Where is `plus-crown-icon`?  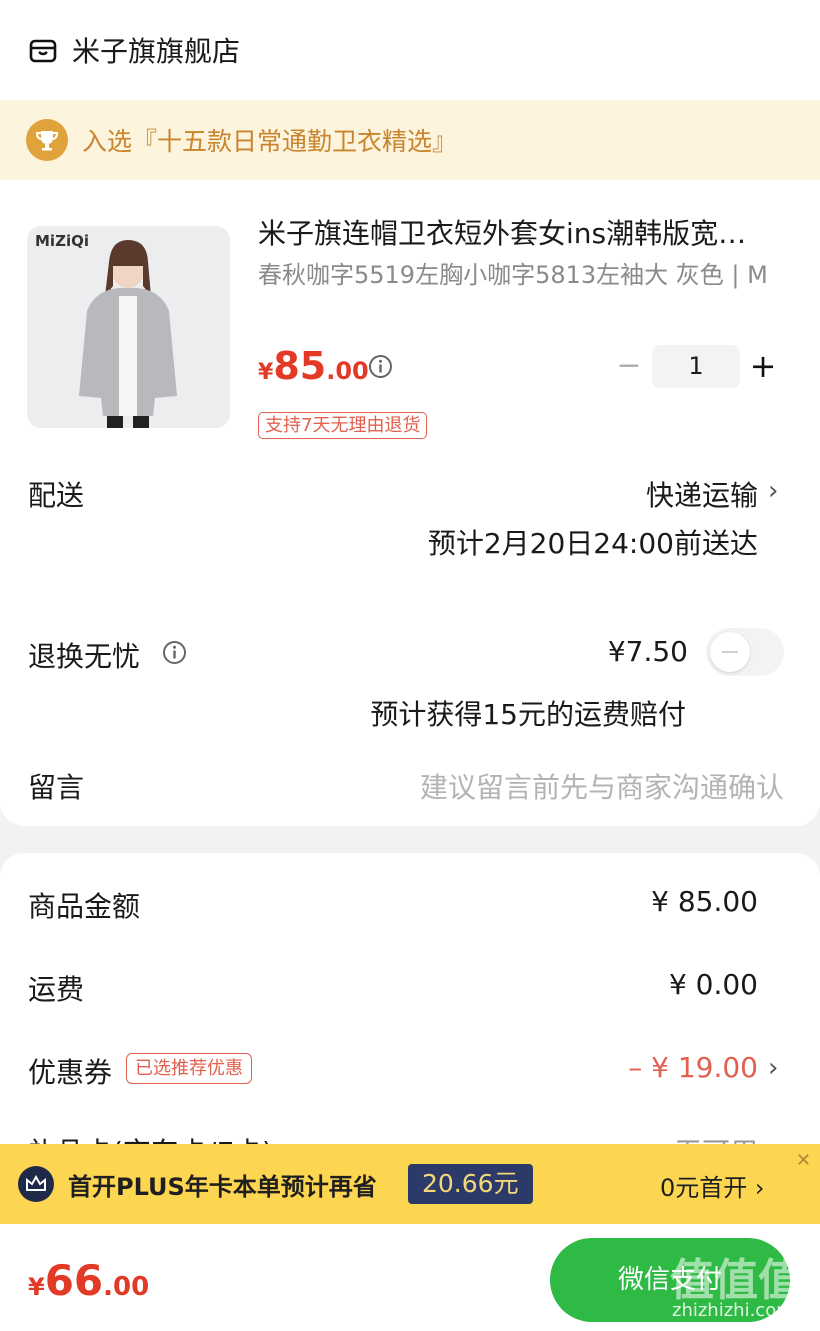 plus-crown-icon is located at coordinates (36, 1184).